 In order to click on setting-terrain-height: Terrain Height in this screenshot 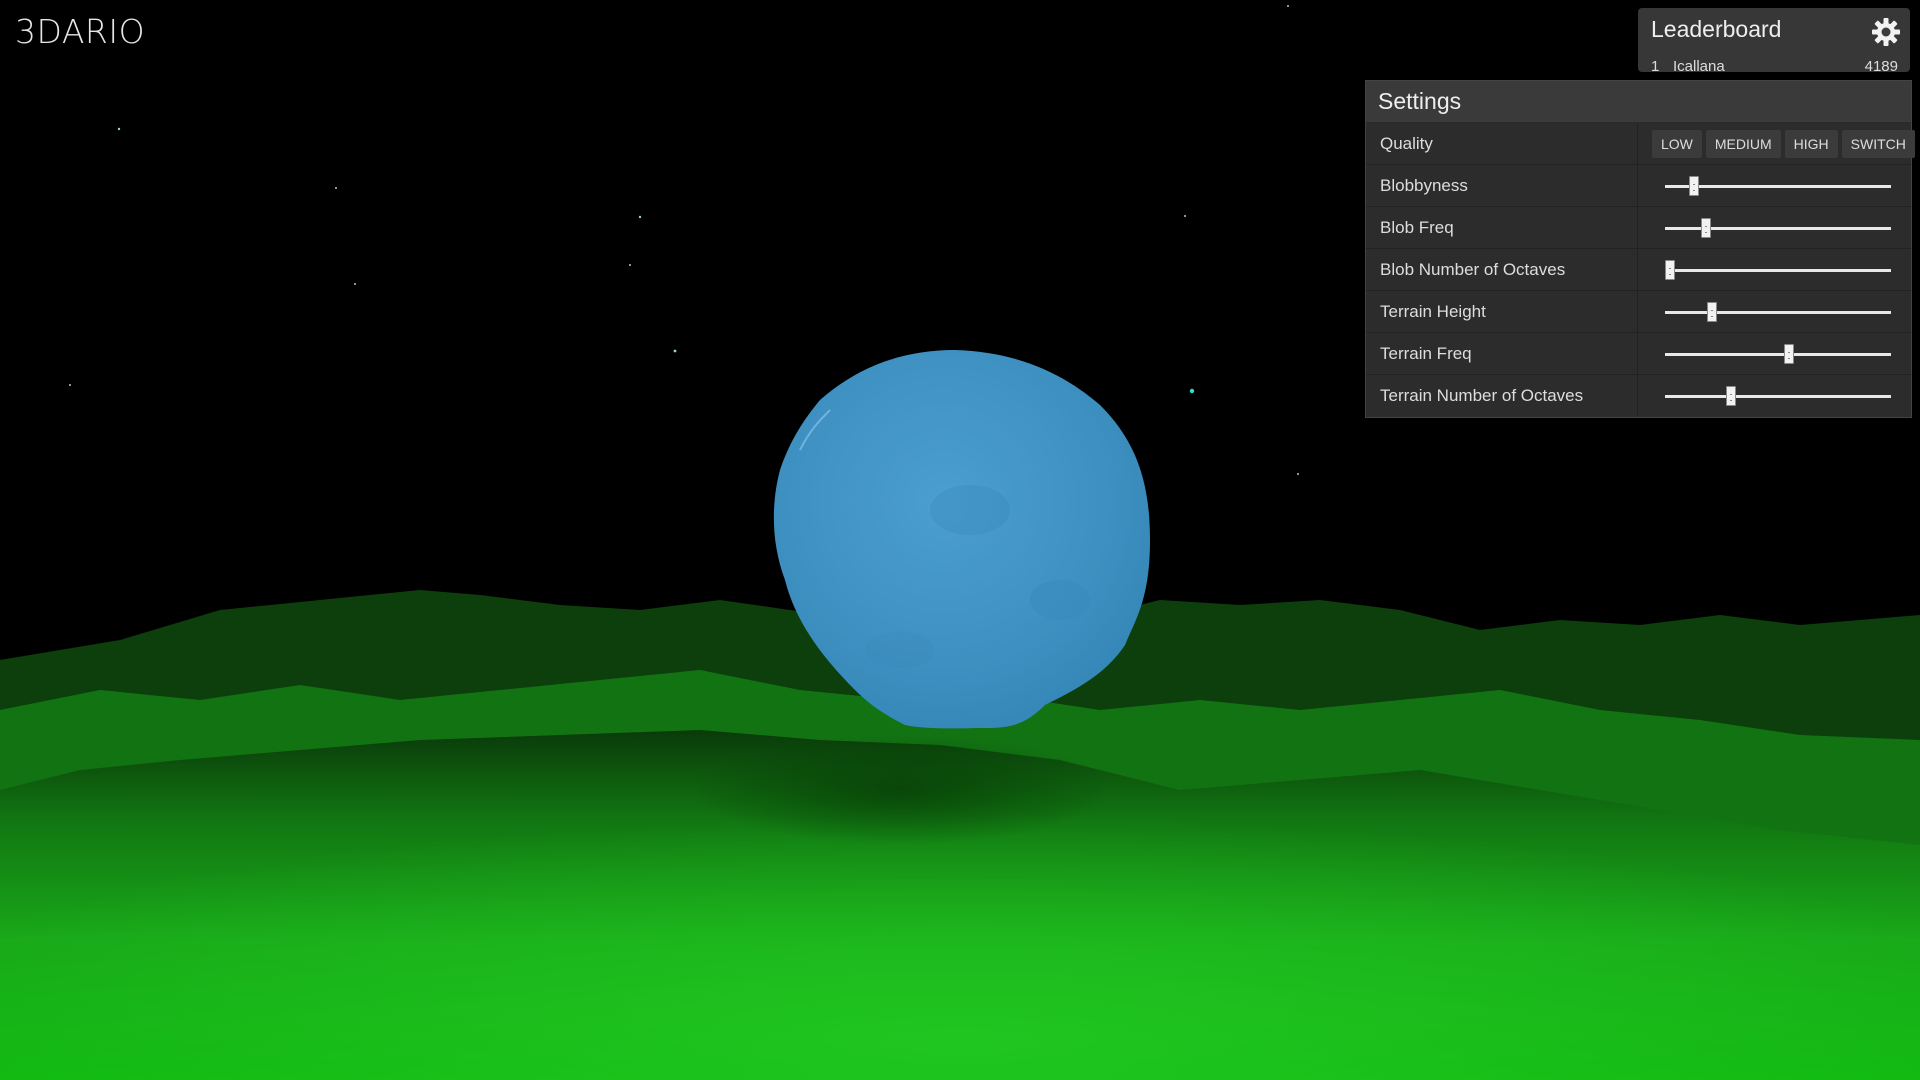, I will do `click(1638, 312)`.